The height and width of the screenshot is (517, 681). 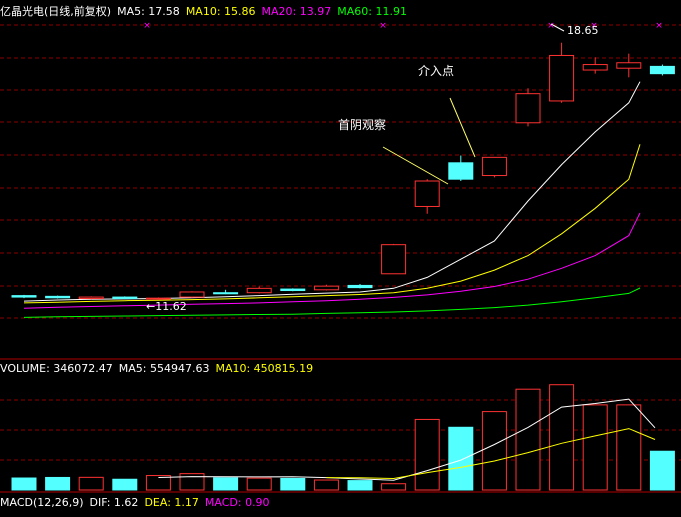 I want to click on top-marker-2: ×, so click(x=551, y=26).